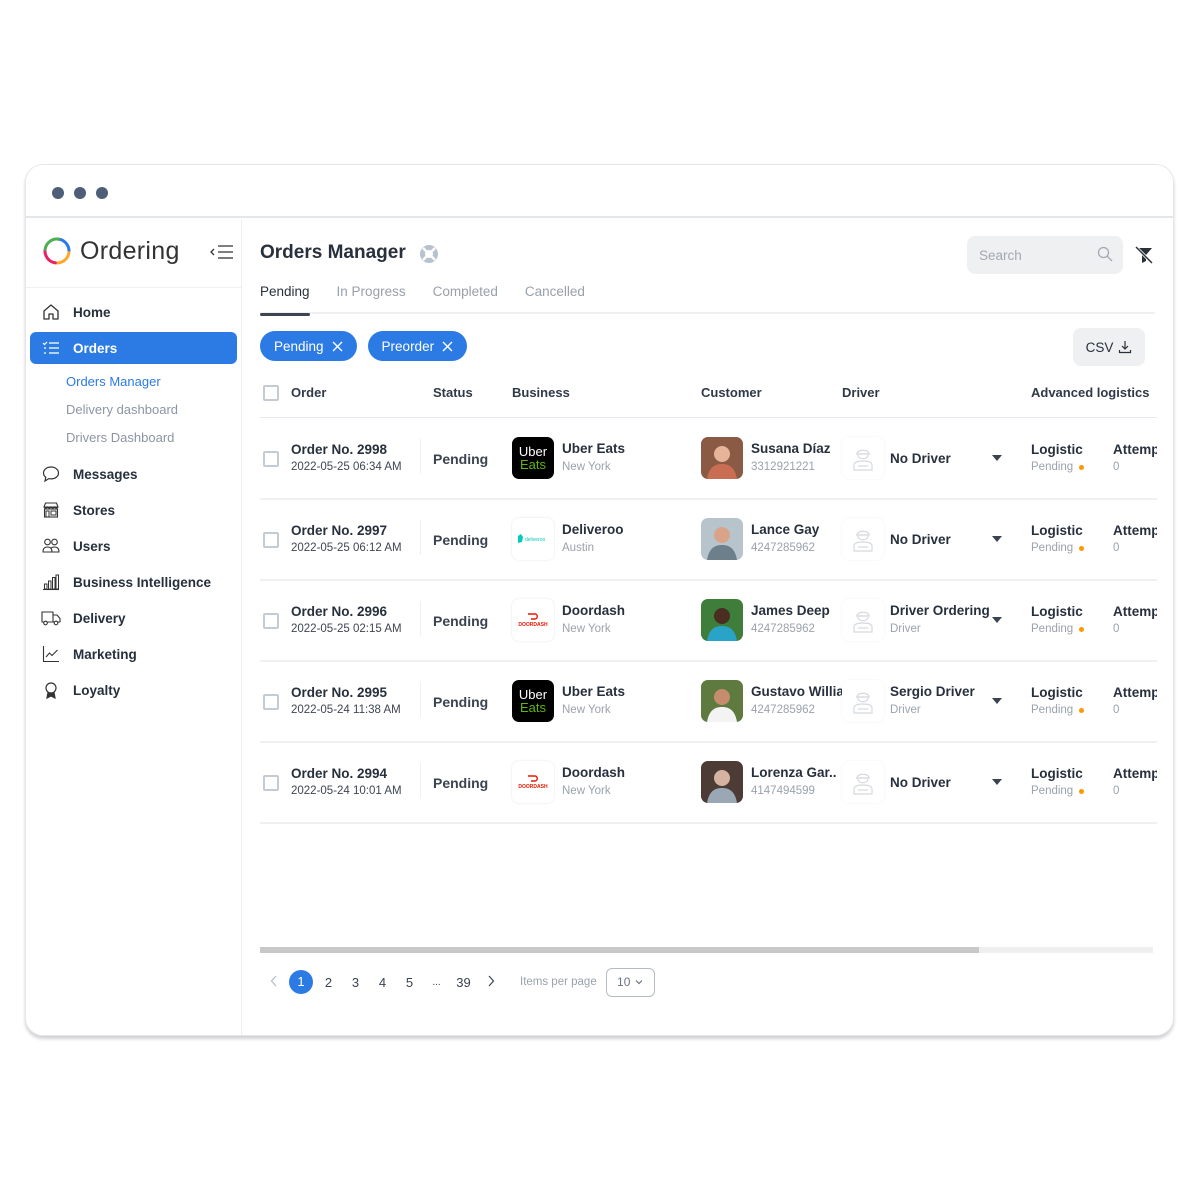 The height and width of the screenshot is (1200, 1200). I want to click on submenu-item-orders-manager: Orders Manager, so click(133, 382).